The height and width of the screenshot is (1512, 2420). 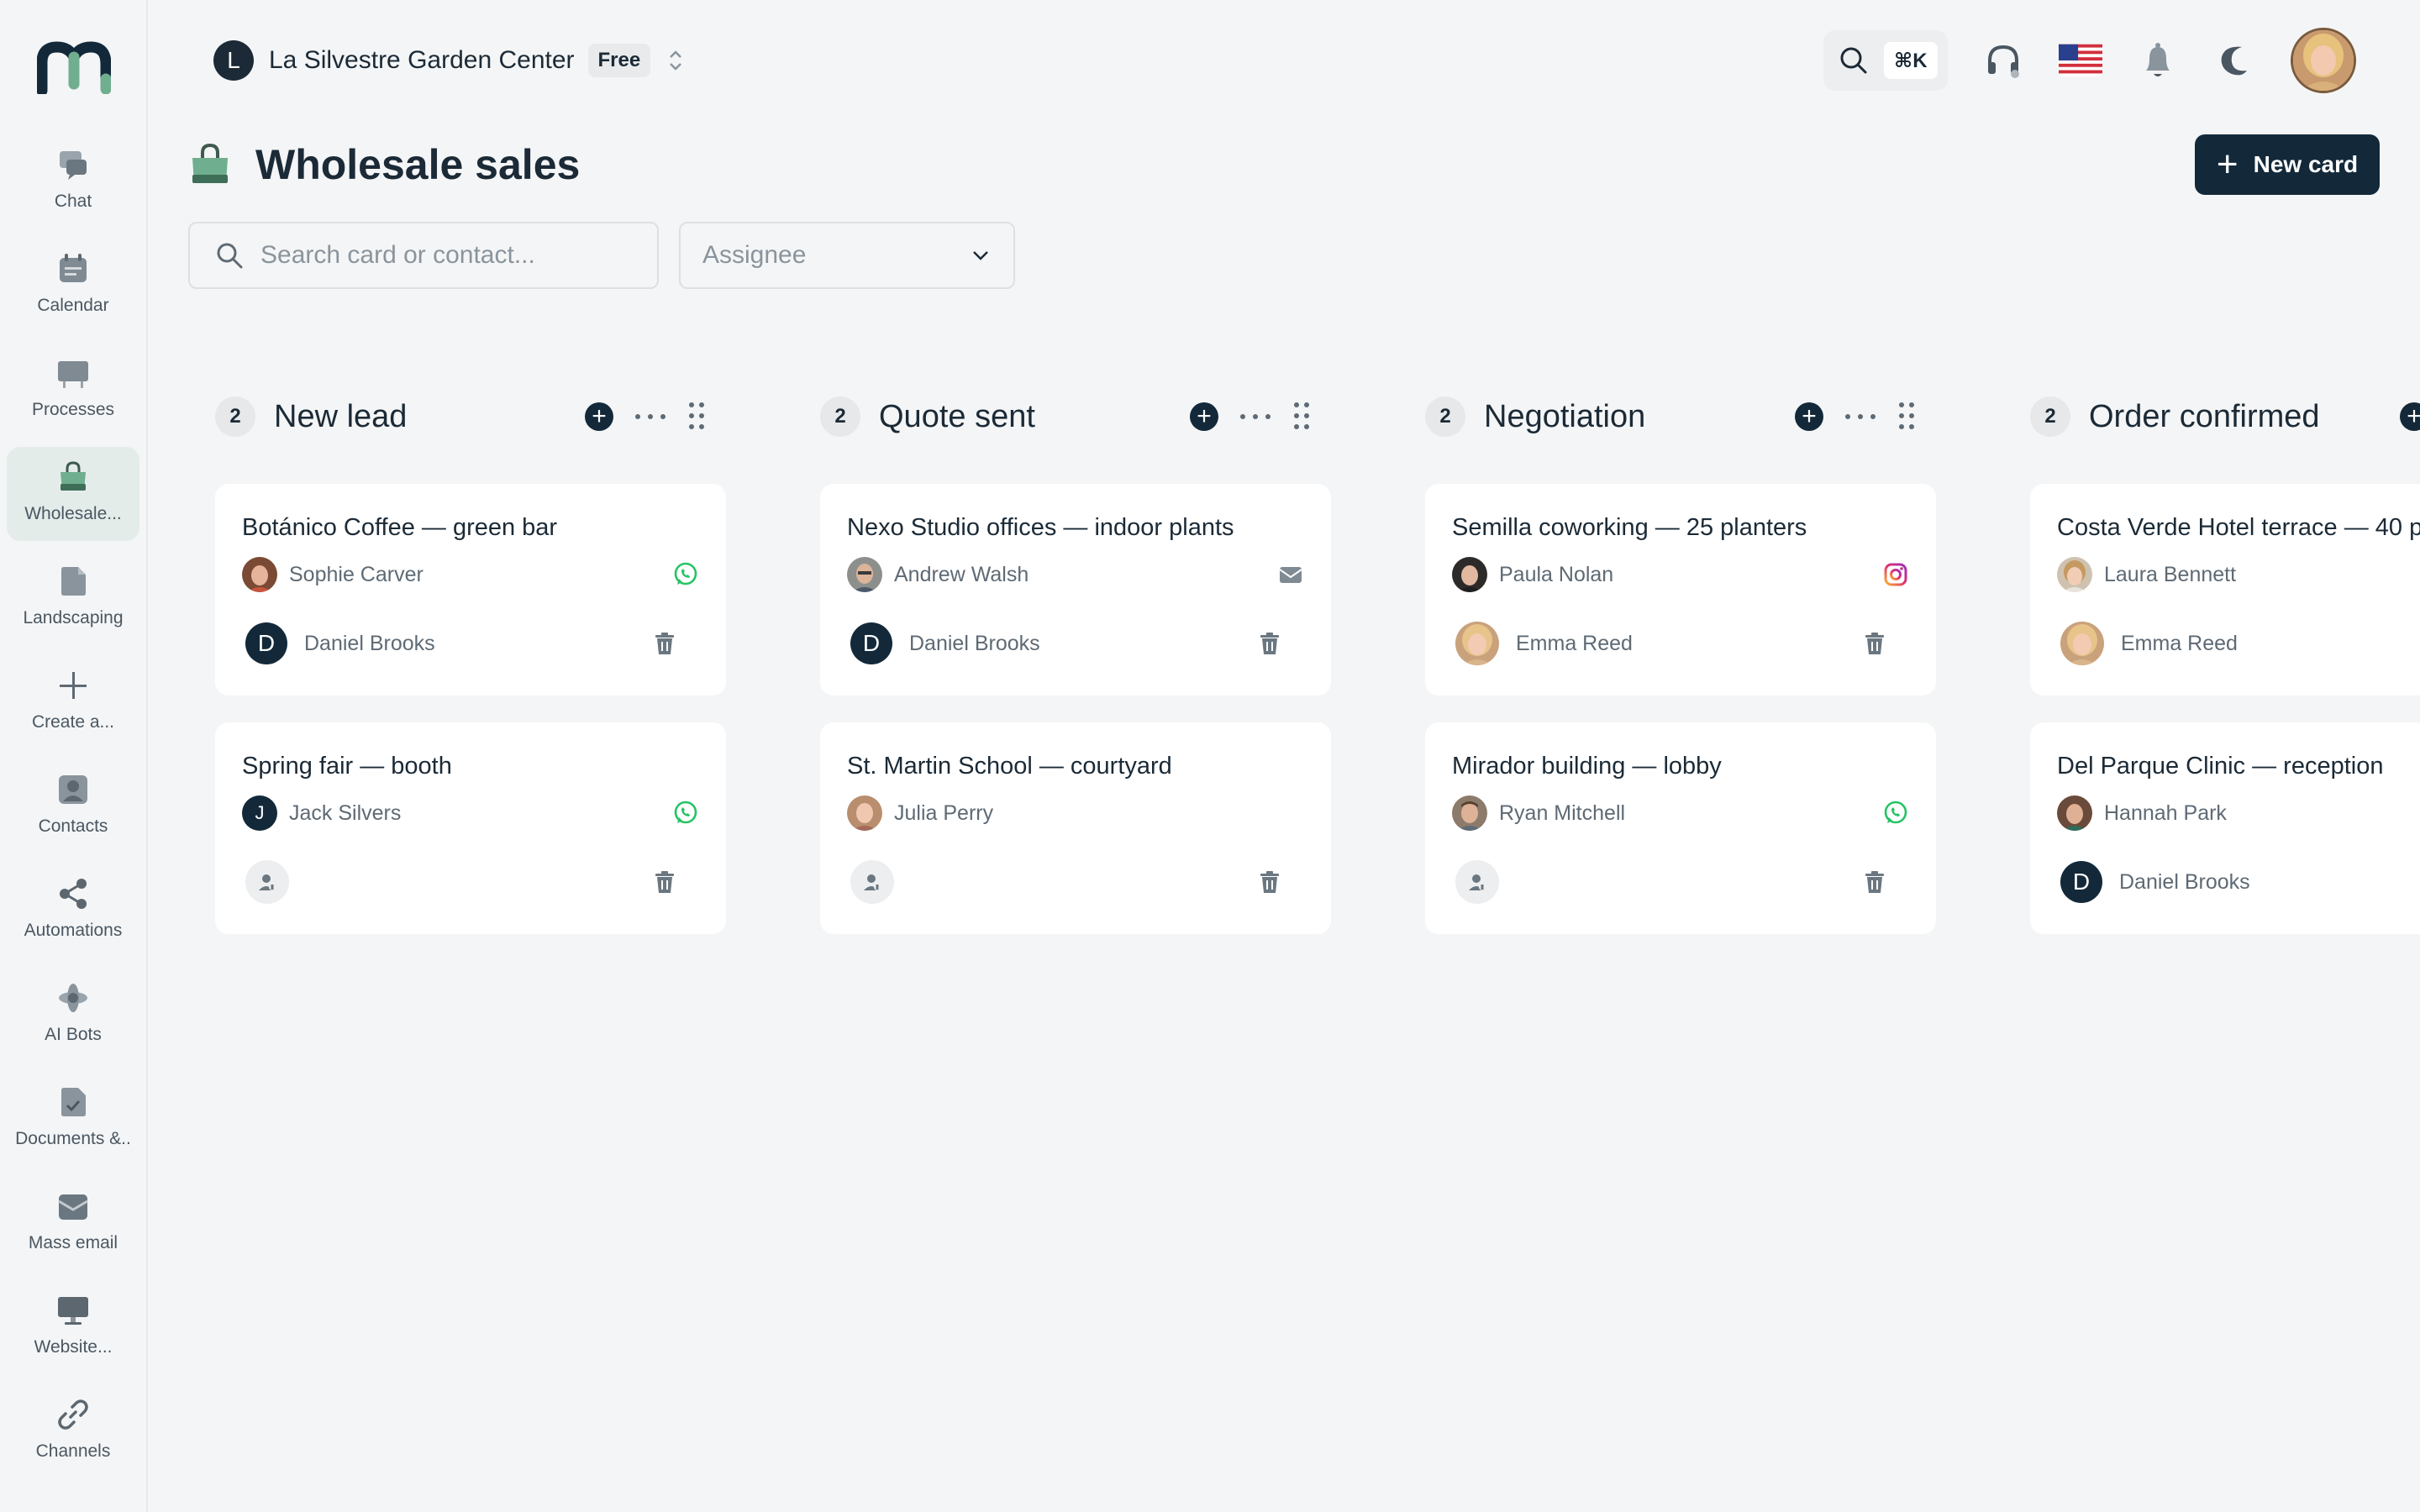 I want to click on sidebar-item-contacts: Contacts, so click(x=73, y=806).